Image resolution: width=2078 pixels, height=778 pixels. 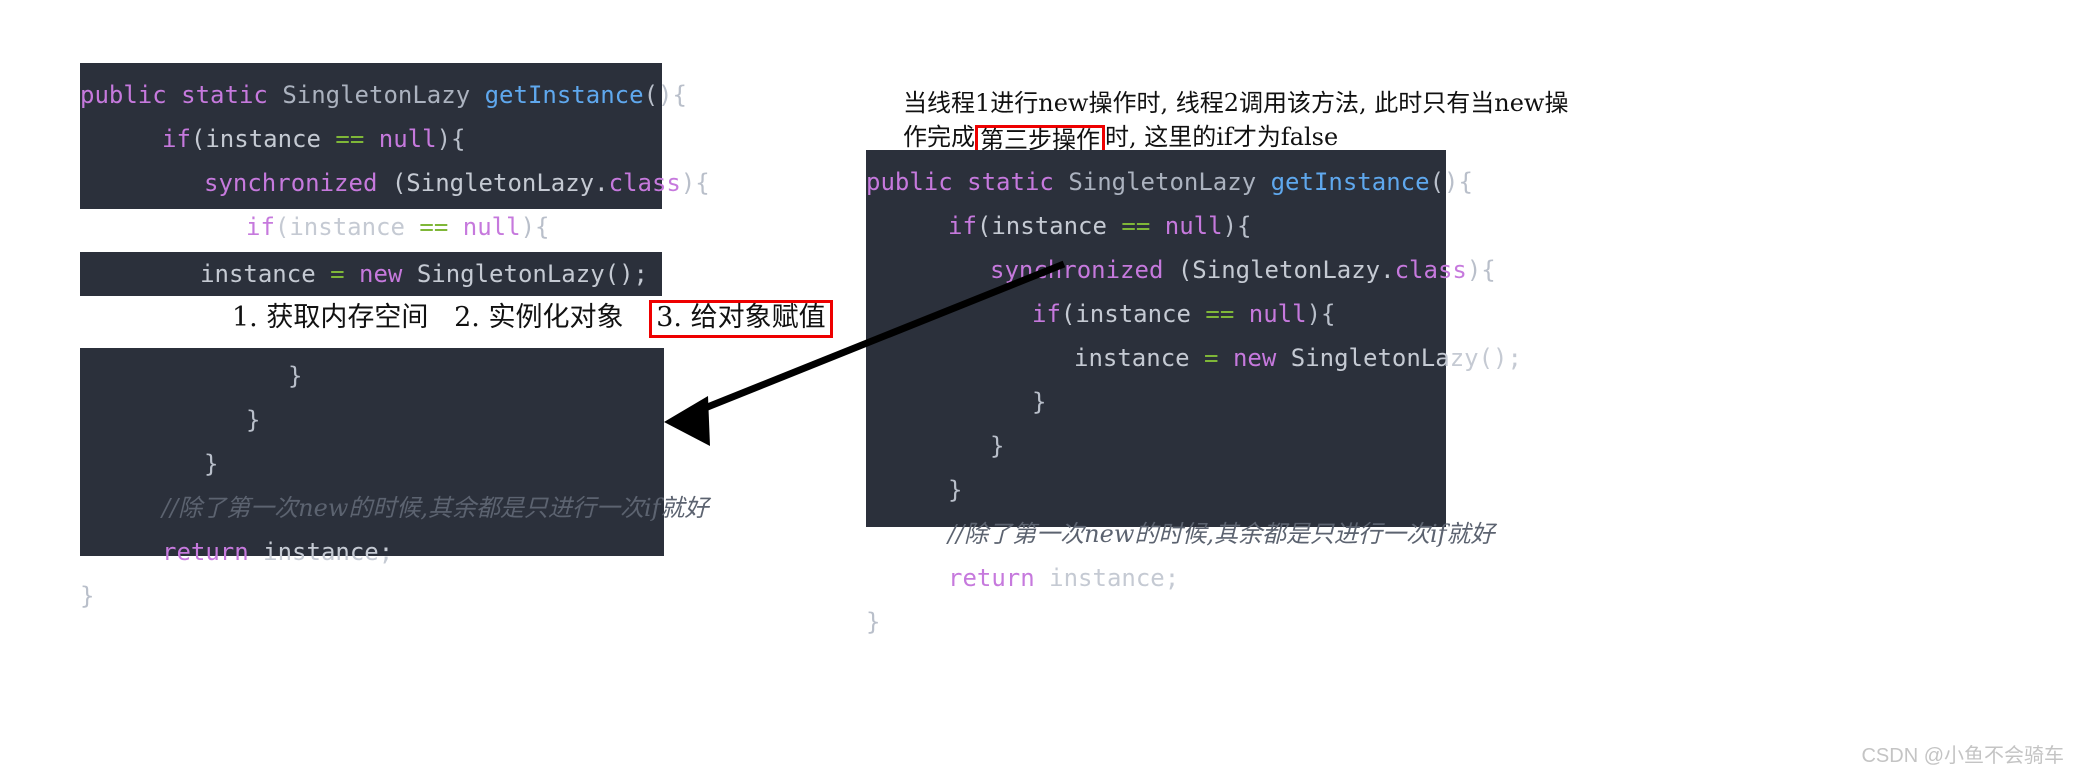 What do you see at coordinates (741, 319) in the screenshot?
I see `step-3-highlight-box: 3. 给对象赋值` at bounding box center [741, 319].